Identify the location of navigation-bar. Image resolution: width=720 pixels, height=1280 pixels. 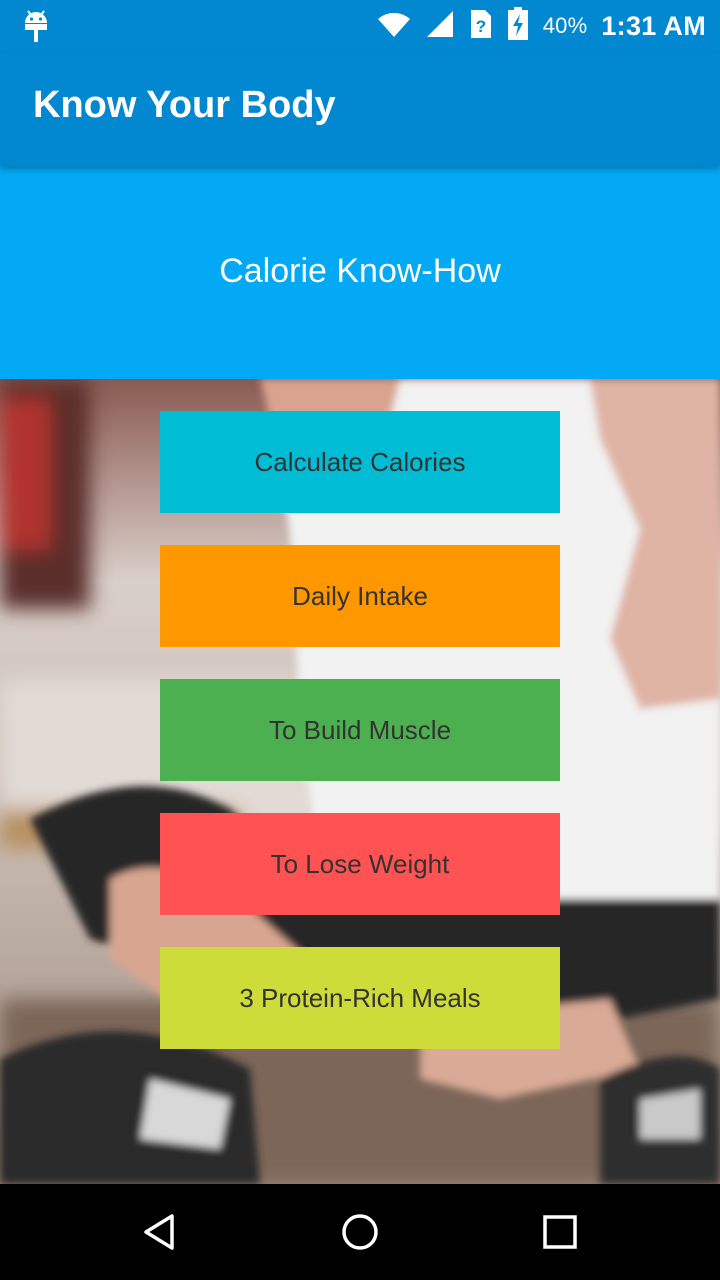
(360, 1232).